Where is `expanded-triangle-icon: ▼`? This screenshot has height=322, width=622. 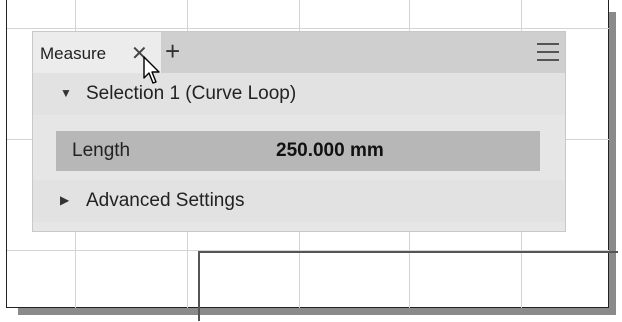
expanded-triangle-icon: ▼ is located at coordinates (66, 93).